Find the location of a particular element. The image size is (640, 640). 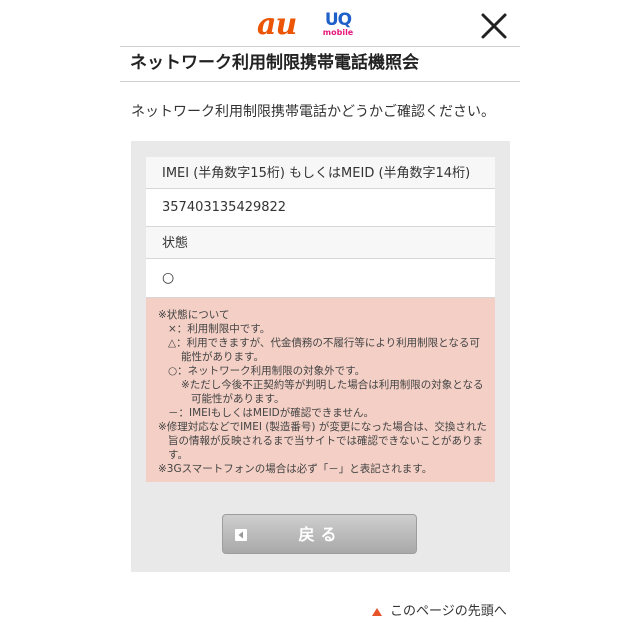

page-top-label: このページの先頭へ is located at coordinates (448, 611).